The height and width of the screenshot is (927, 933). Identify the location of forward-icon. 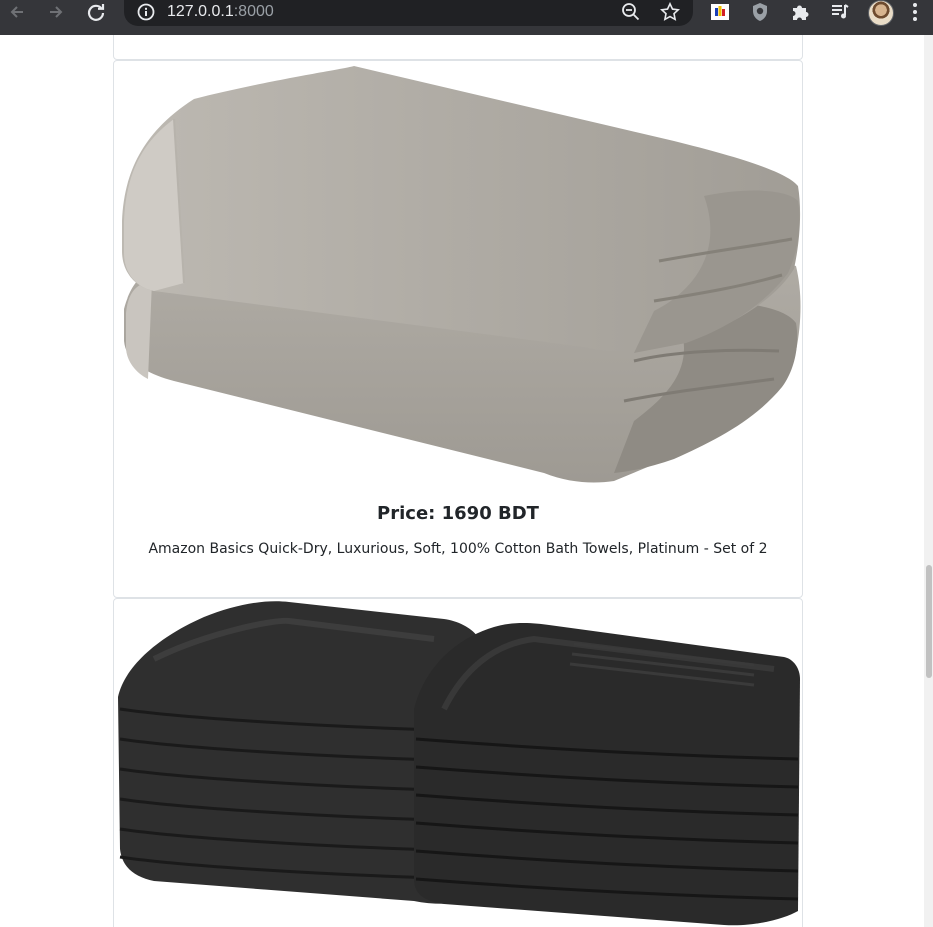
(56, 12).